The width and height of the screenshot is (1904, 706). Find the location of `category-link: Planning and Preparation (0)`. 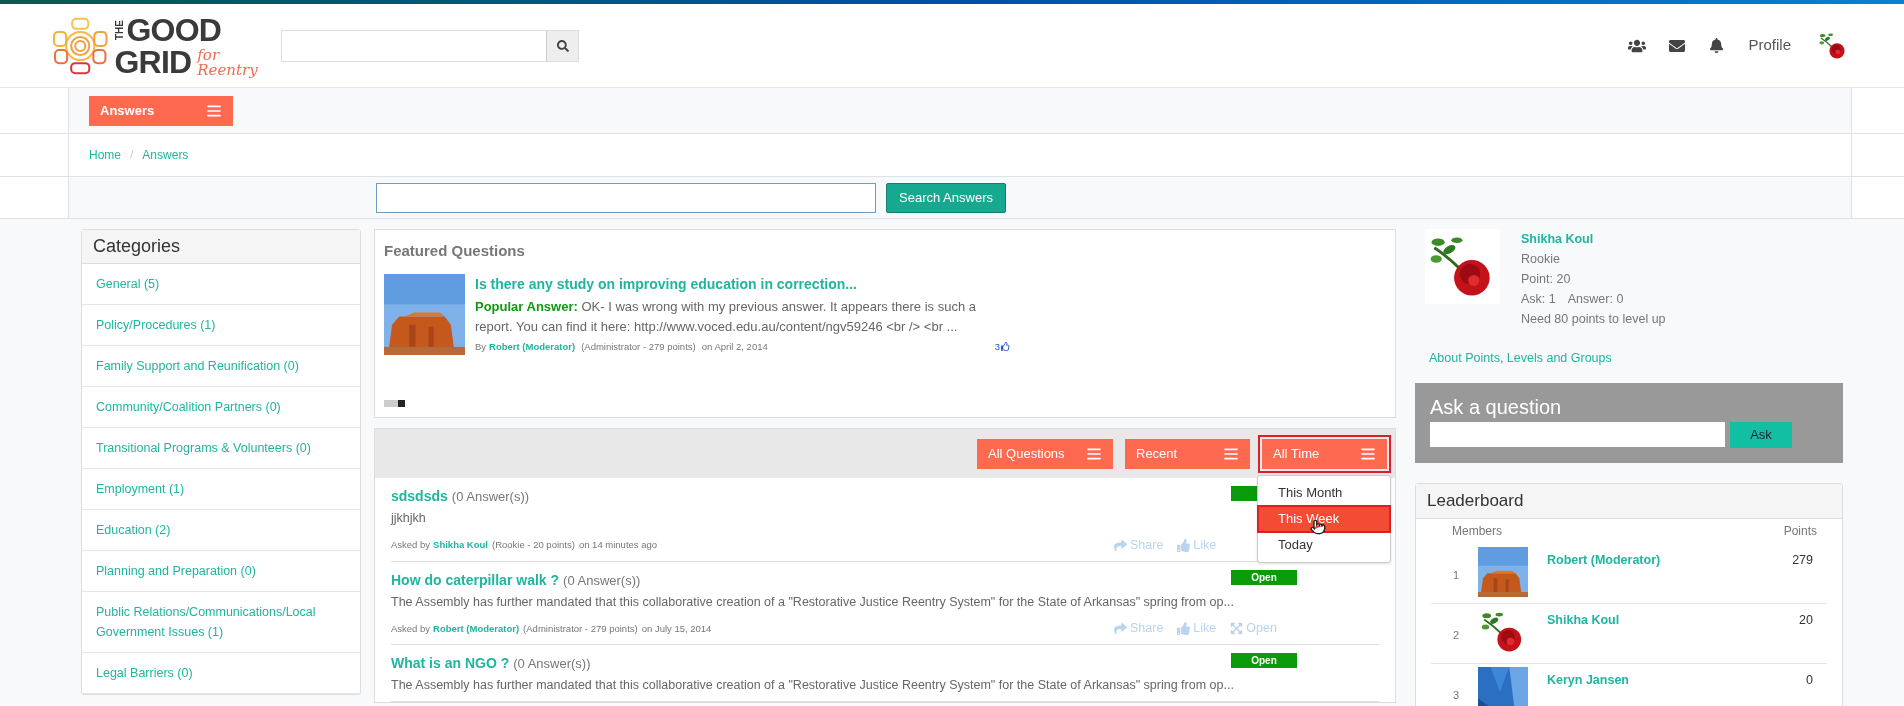

category-link: Planning and Preparation (0) is located at coordinates (221, 571).